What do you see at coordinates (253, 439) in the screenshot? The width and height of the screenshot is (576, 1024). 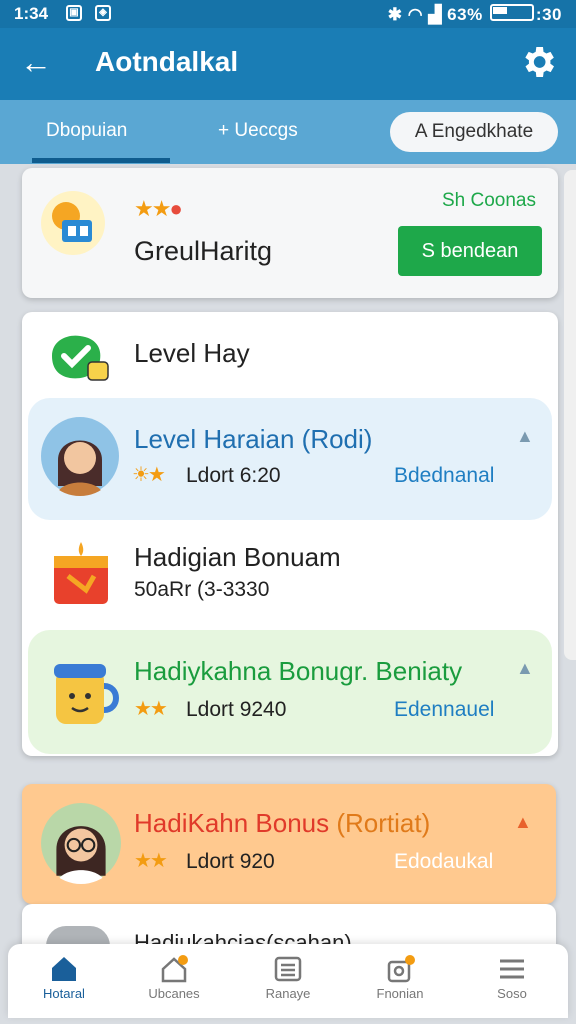 I see `row-1-title: Level Haraian (Rodi)` at bounding box center [253, 439].